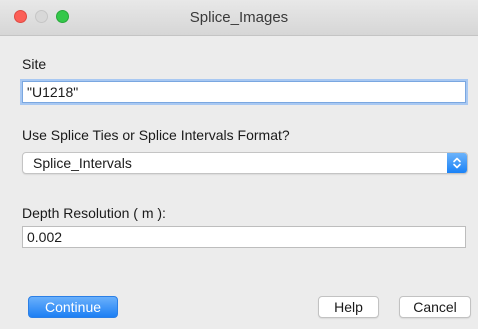 The image size is (478, 329). What do you see at coordinates (245, 163) in the screenshot?
I see `format-select: Splice_Intervals` at bounding box center [245, 163].